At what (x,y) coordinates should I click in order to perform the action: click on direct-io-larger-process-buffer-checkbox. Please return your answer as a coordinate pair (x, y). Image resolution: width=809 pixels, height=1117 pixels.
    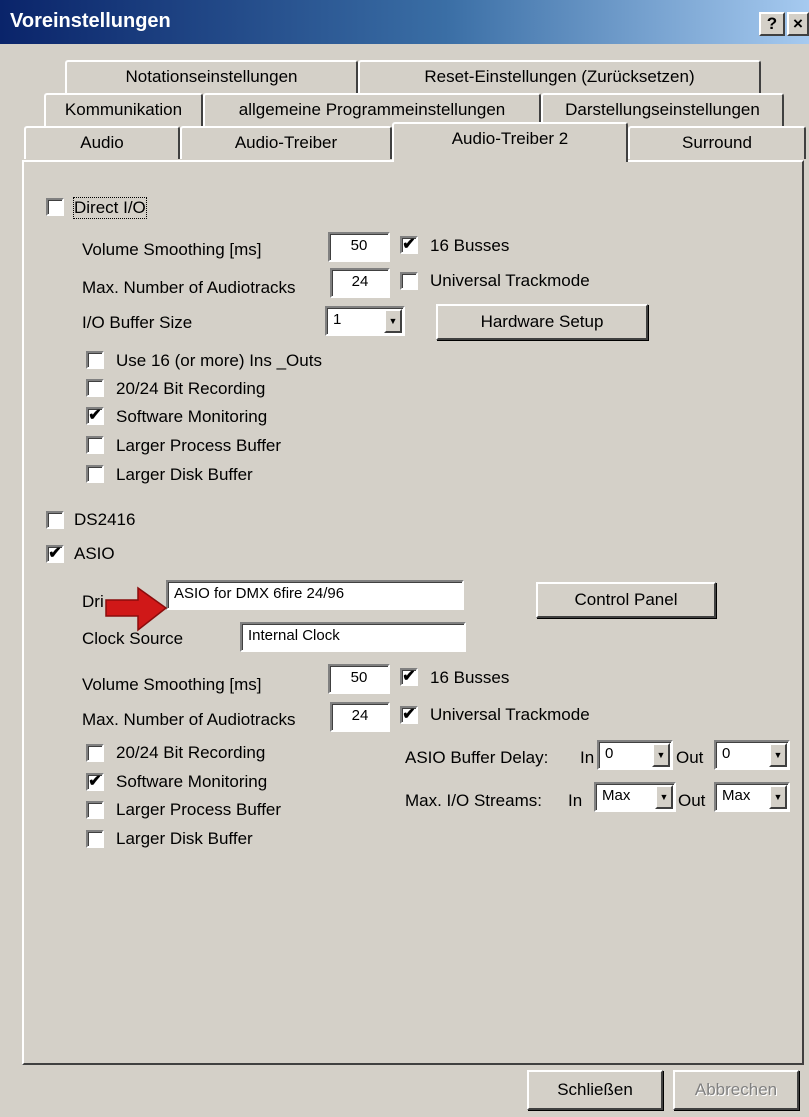
    Looking at the image, I should click on (95, 445).